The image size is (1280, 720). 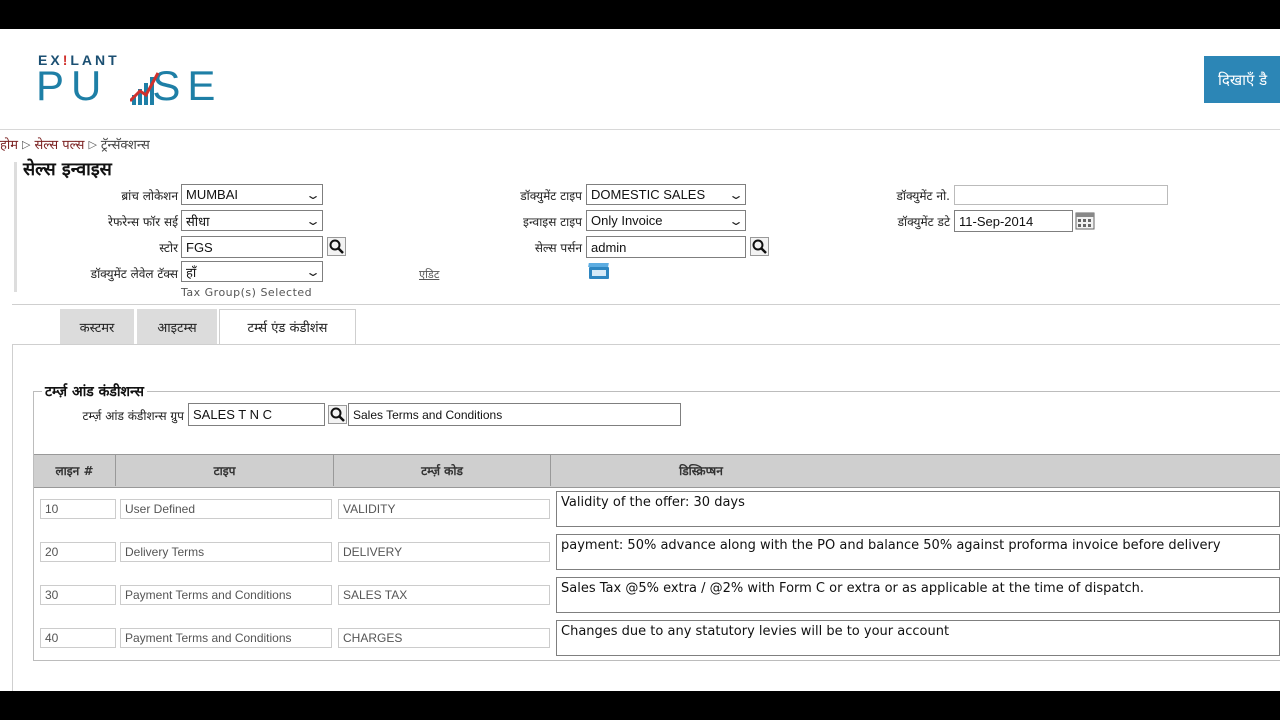 What do you see at coordinates (336, 246) in the screenshot?
I see `store-search-icon` at bounding box center [336, 246].